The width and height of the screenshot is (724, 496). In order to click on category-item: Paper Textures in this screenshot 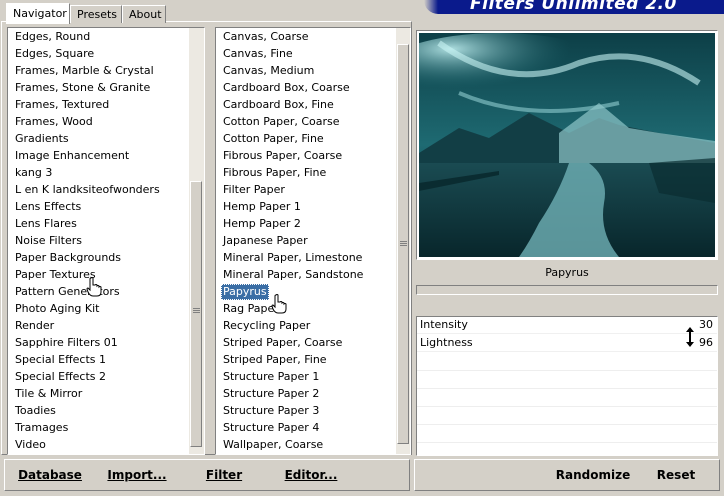, I will do `click(55, 275)`.